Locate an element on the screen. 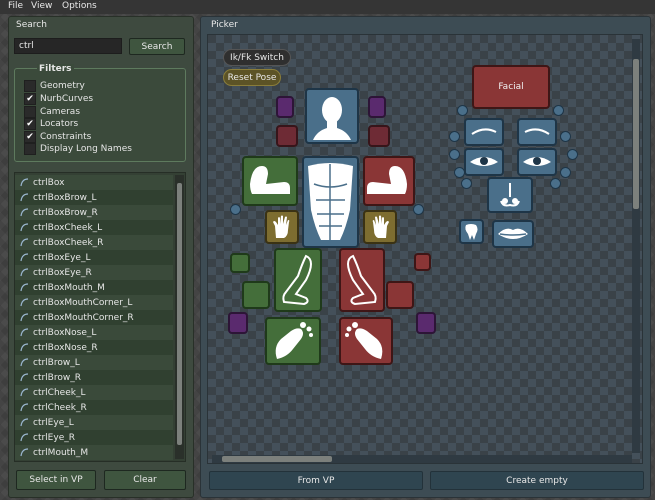 This screenshot has height=500, width=655. brow-right-control is located at coordinates (537, 132).